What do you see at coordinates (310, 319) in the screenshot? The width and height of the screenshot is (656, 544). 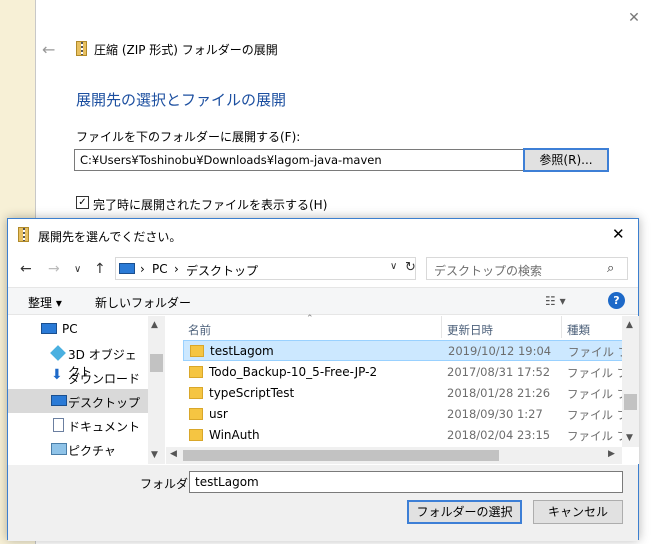 I see `sort-ascending-icon: ⌃` at bounding box center [310, 319].